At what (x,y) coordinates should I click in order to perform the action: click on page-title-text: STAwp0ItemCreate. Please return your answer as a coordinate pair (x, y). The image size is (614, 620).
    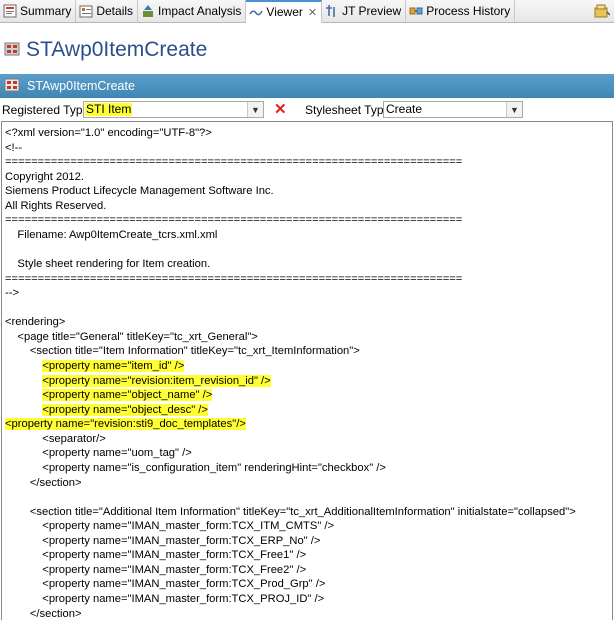
    Looking at the image, I should click on (117, 49).